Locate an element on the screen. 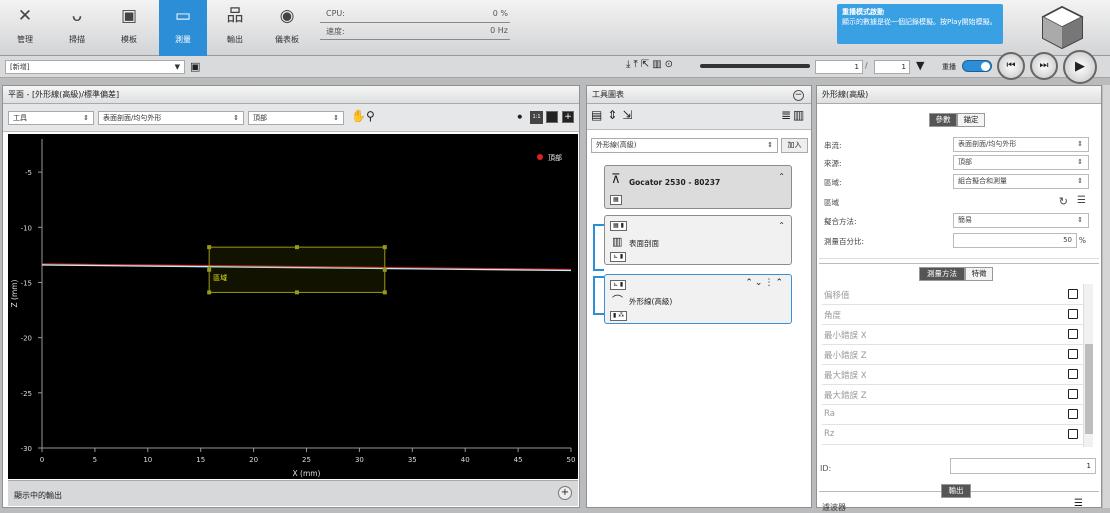 This screenshot has height=513, width=1110. x-tick-label: 15 is located at coordinates (200, 460).